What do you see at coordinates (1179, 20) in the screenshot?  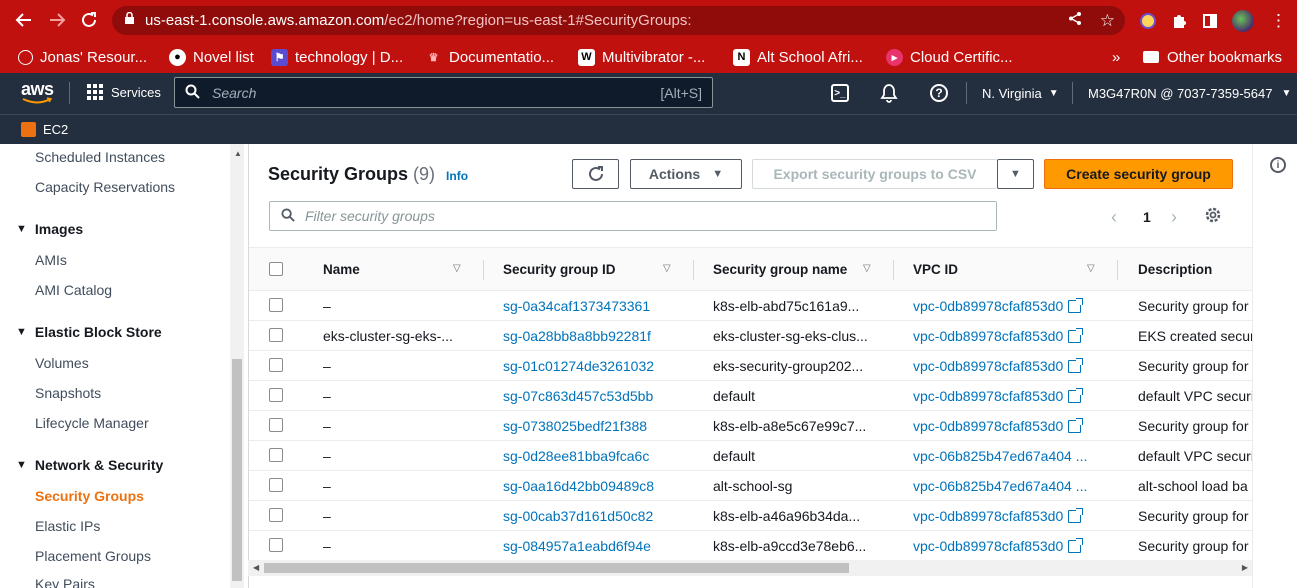 I see `puzzle-icon` at bounding box center [1179, 20].